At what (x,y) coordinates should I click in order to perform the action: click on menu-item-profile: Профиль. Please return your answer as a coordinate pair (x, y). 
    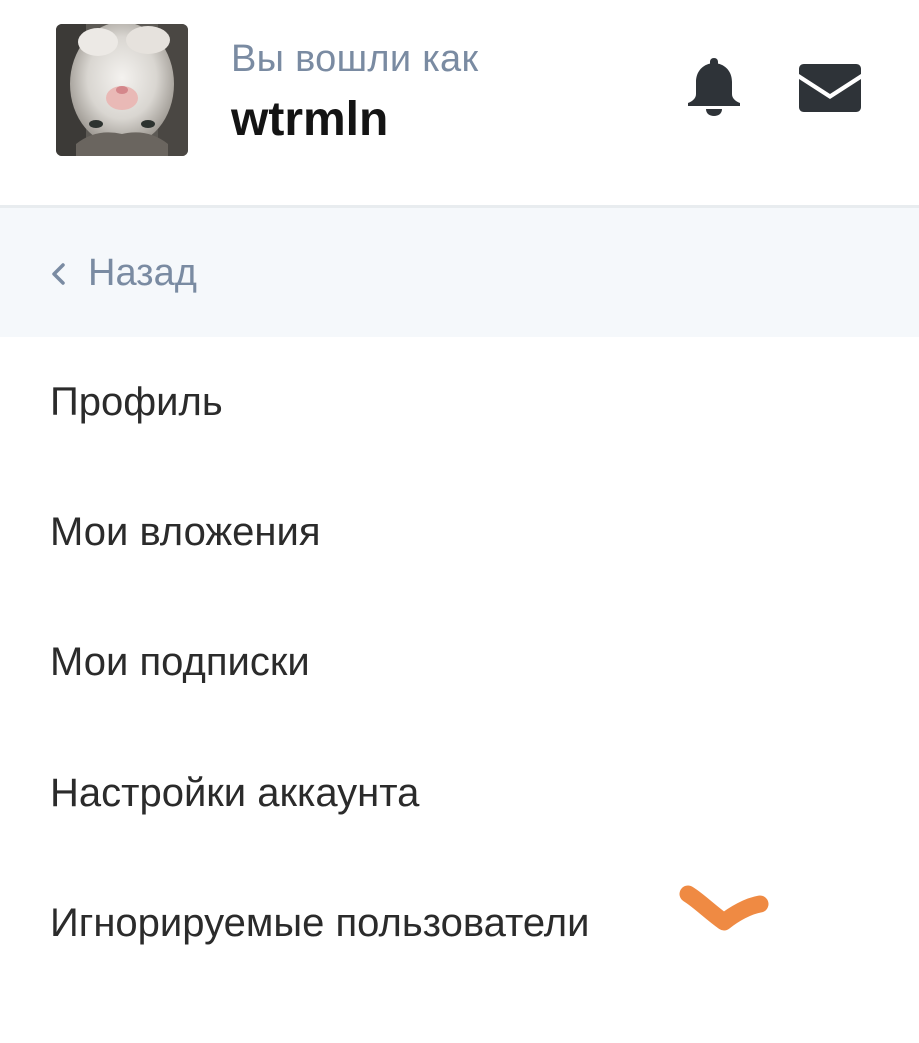
    Looking at the image, I should click on (459, 403).